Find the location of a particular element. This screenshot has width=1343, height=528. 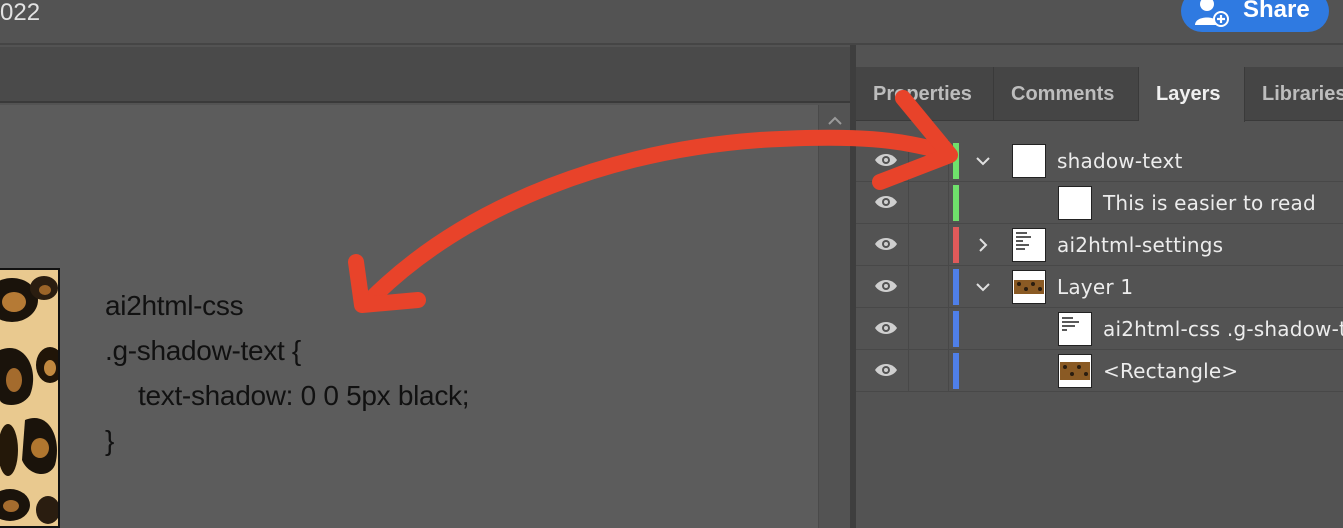

document-tab-bar is located at coordinates (425, 75).